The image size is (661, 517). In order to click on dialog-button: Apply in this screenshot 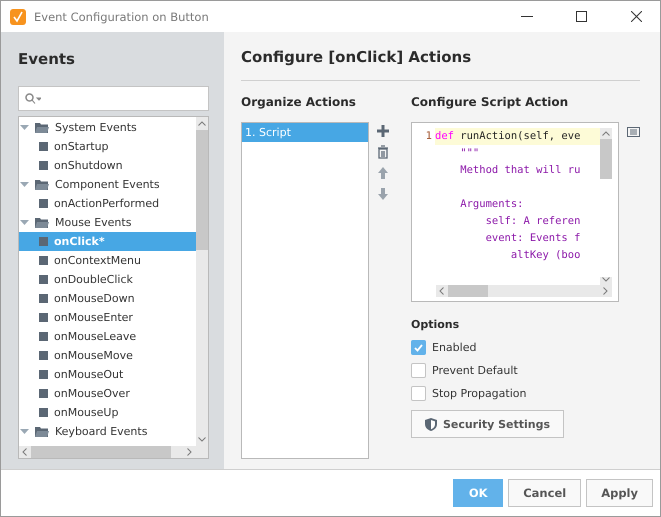, I will do `click(619, 493)`.